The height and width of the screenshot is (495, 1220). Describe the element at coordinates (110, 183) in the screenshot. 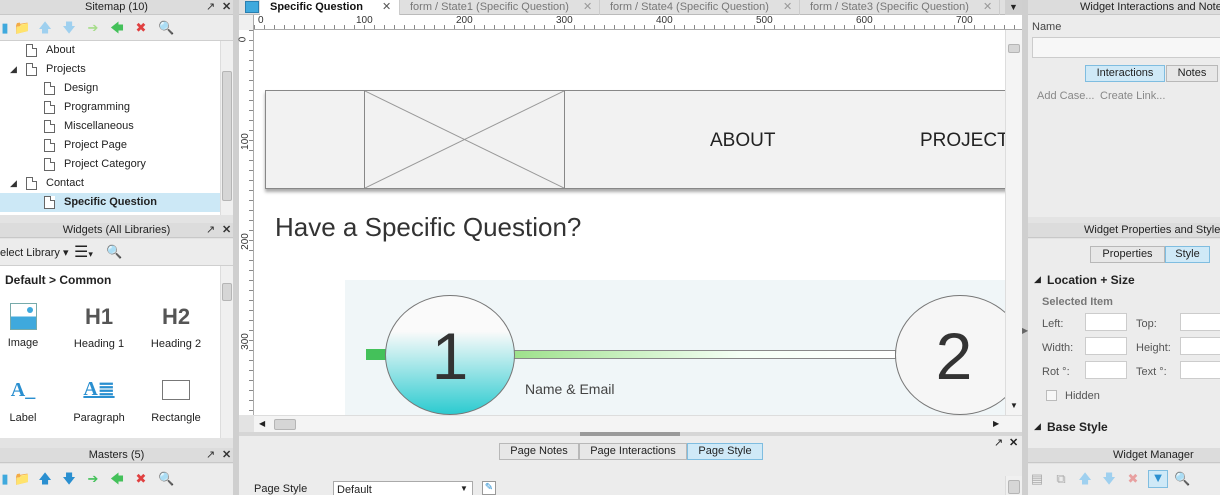

I see `sitemap-item-contact: ◢ Contact` at that location.